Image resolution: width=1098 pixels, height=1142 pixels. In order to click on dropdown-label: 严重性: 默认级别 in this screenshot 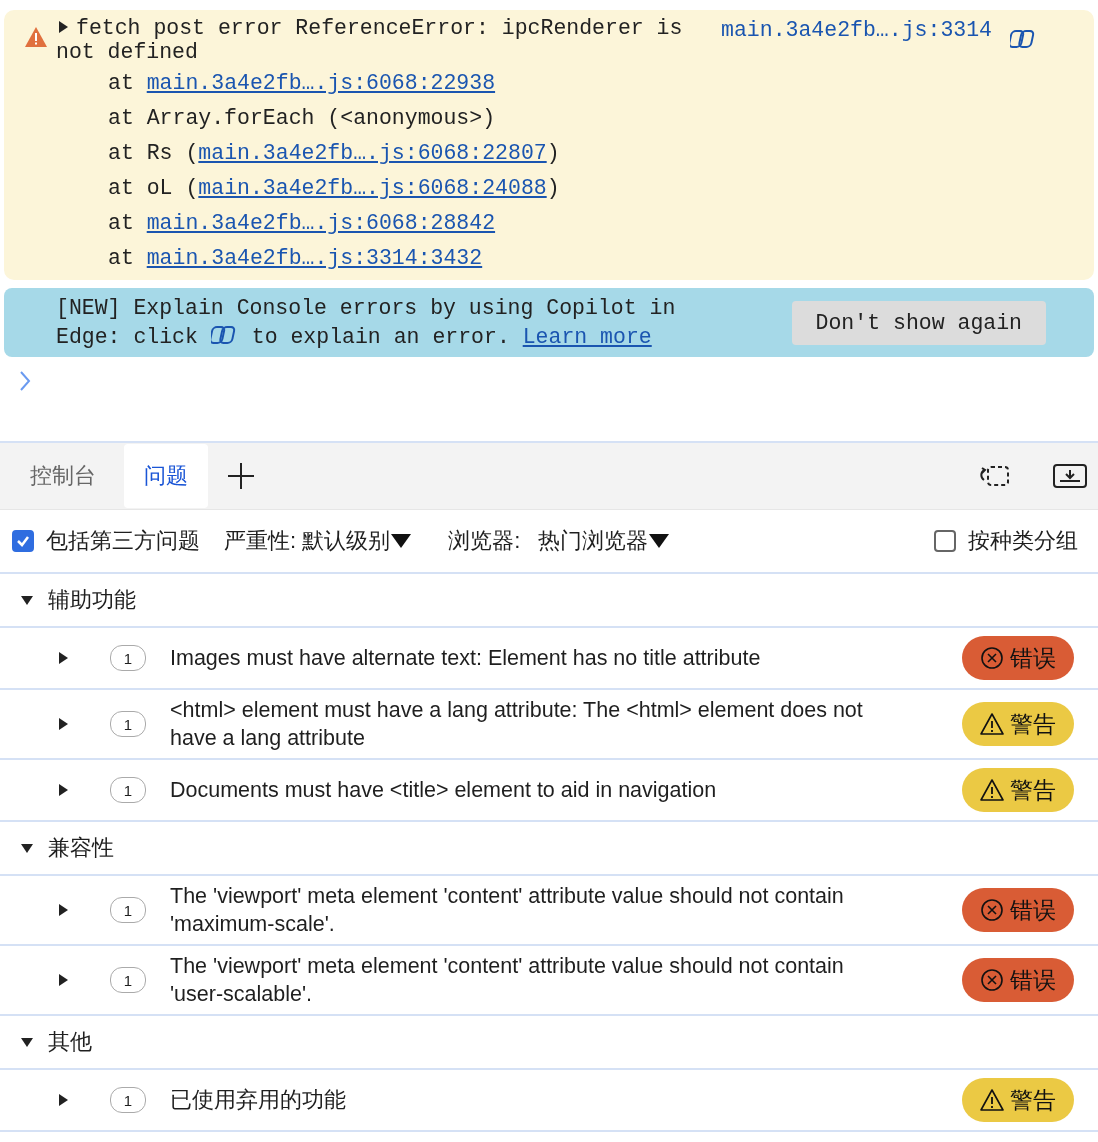, I will do `click(307, 541)`.